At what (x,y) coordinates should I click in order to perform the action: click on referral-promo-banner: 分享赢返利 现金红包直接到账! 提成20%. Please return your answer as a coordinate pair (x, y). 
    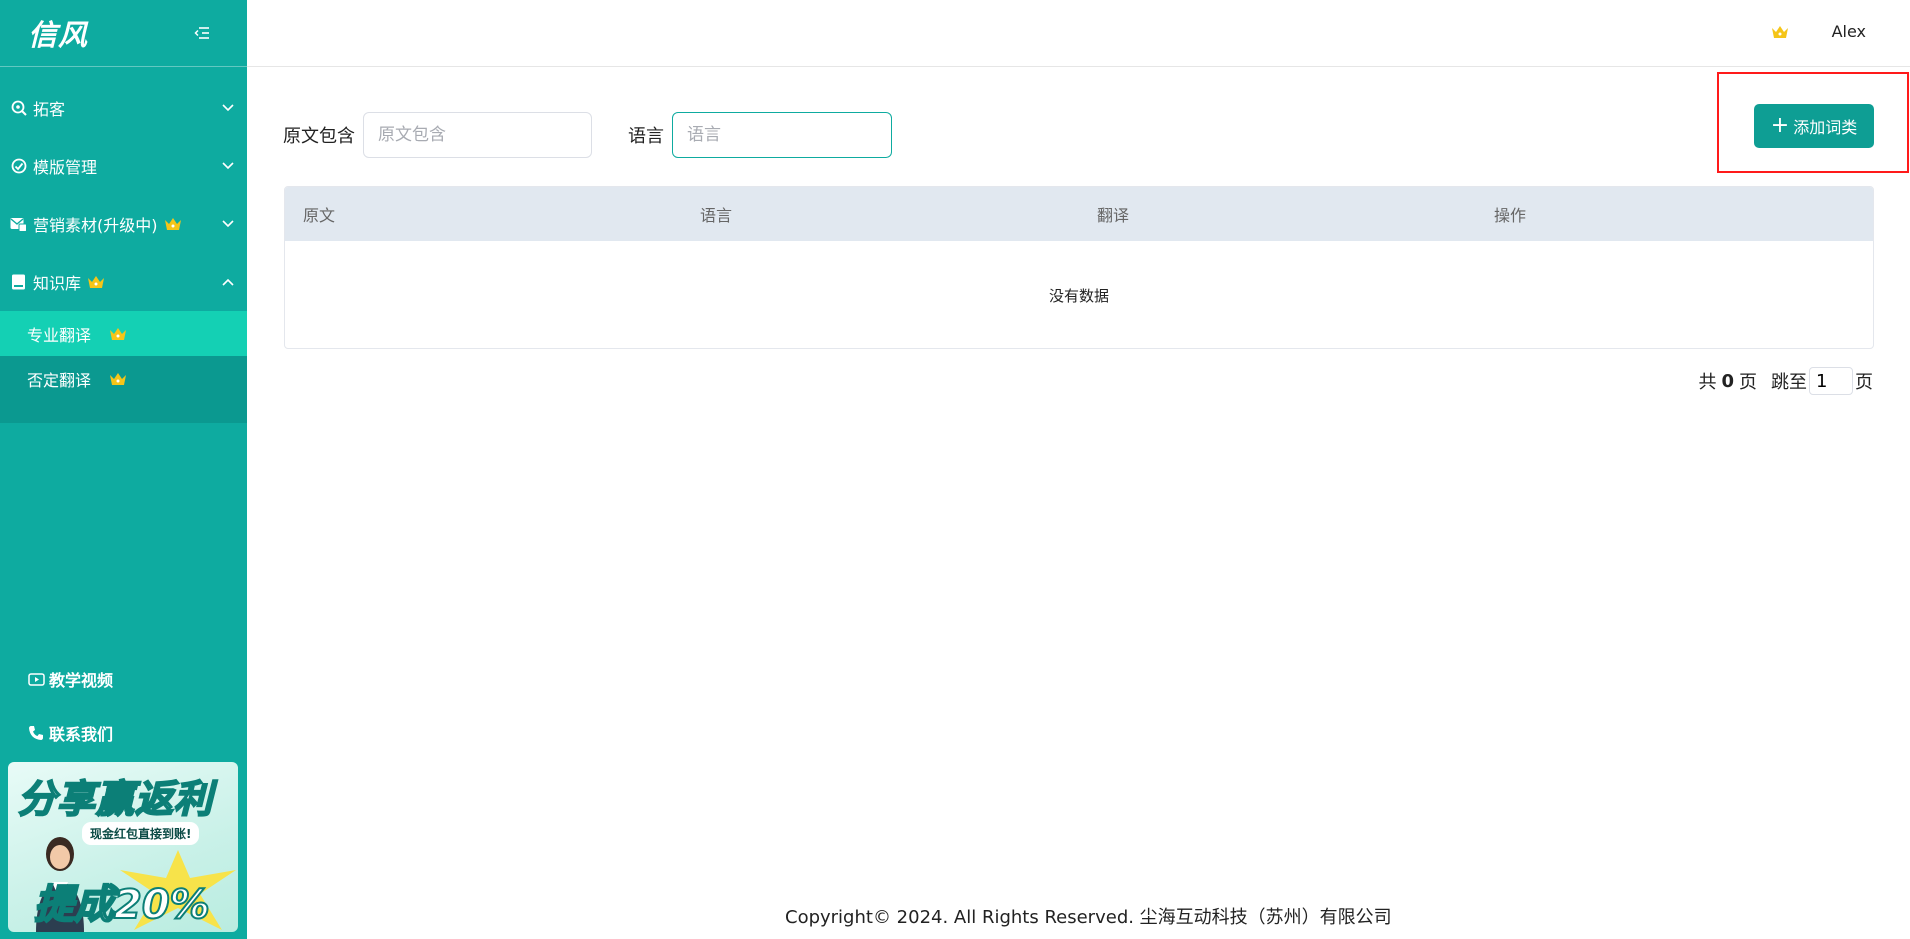
    Looking at the image, I should click on (123, 847).